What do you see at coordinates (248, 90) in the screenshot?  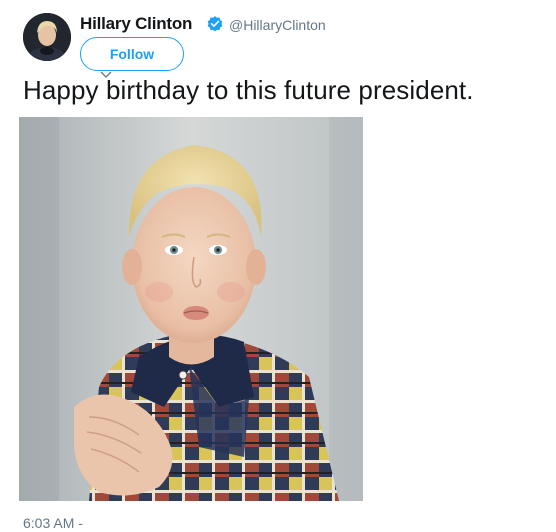 I see `tweet-text: Happy birthday to this future president.` at bounding box center [248, 90].